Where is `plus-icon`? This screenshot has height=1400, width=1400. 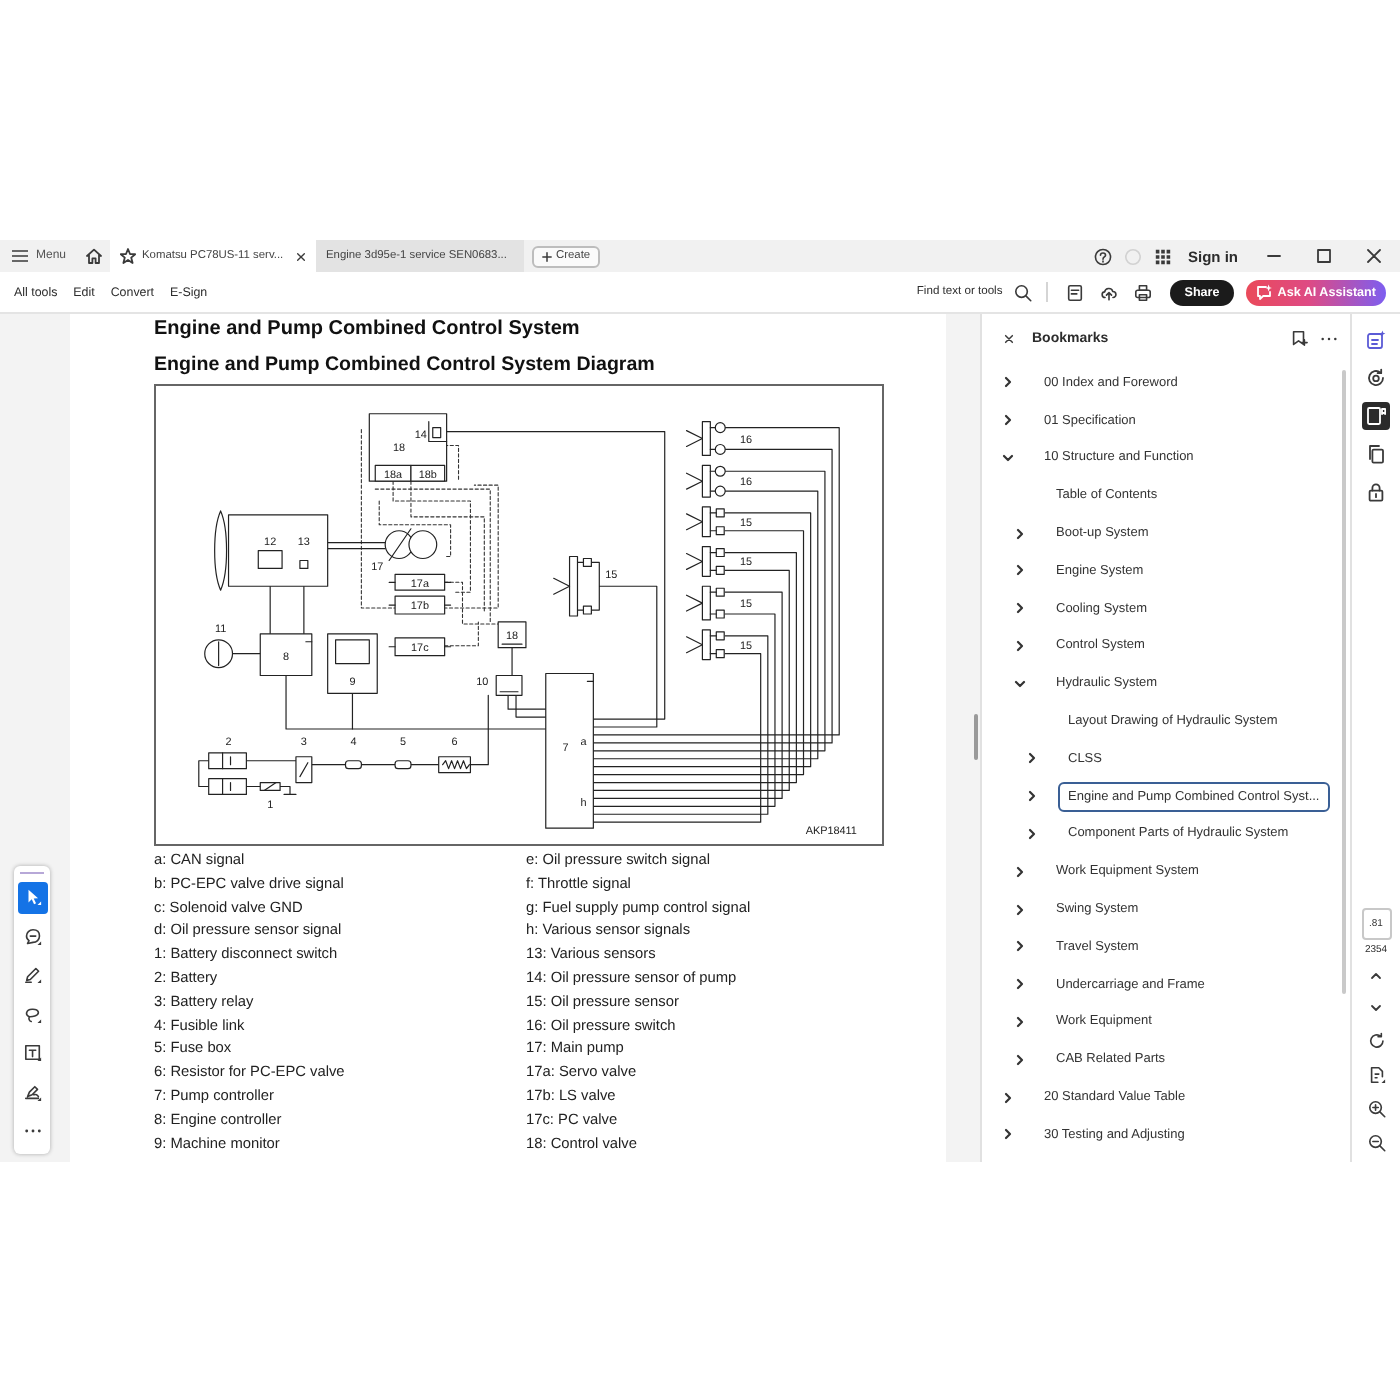 plus-icon is located at coordinates (547, 256).